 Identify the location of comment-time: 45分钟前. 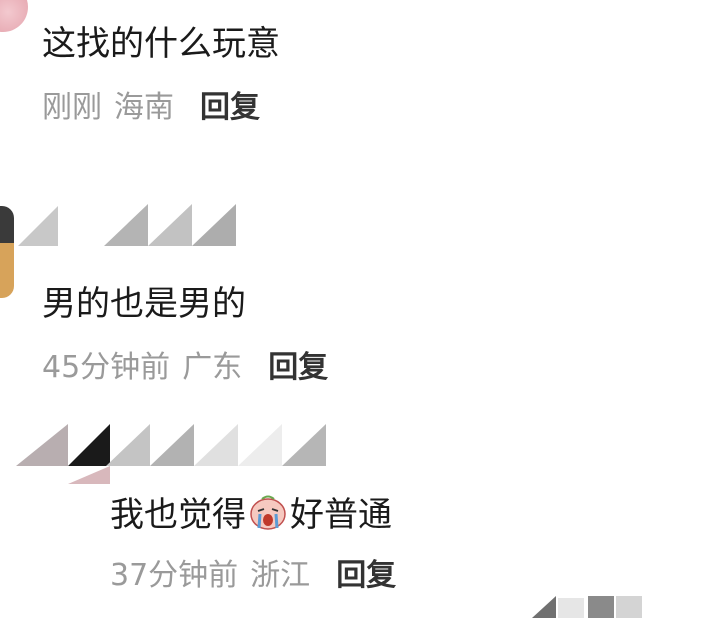
(106, 367).